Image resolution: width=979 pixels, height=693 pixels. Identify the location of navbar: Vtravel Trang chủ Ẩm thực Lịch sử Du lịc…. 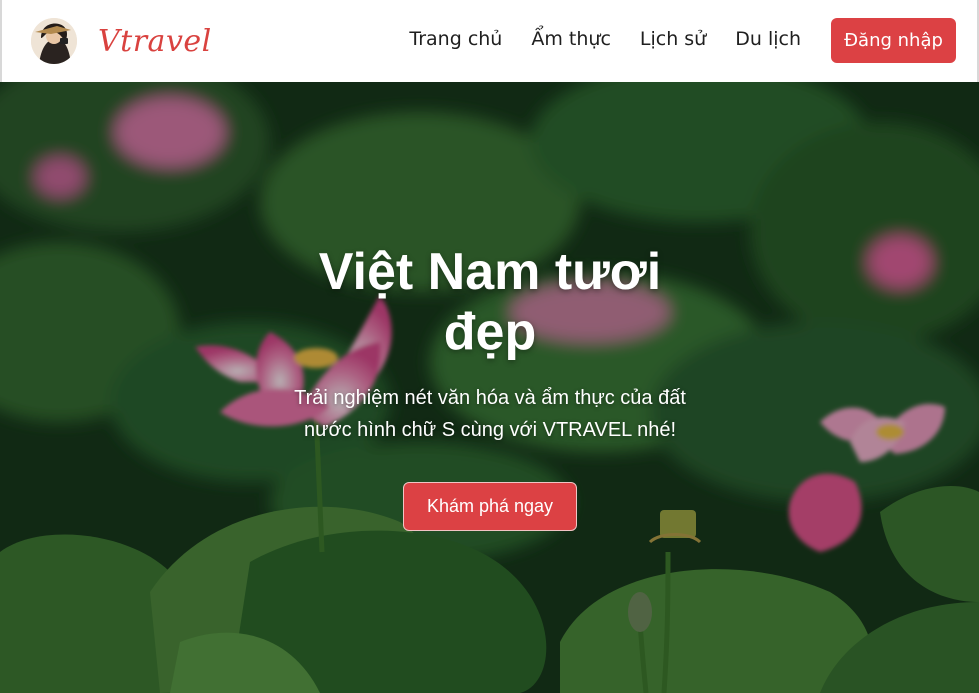
(489, 41).